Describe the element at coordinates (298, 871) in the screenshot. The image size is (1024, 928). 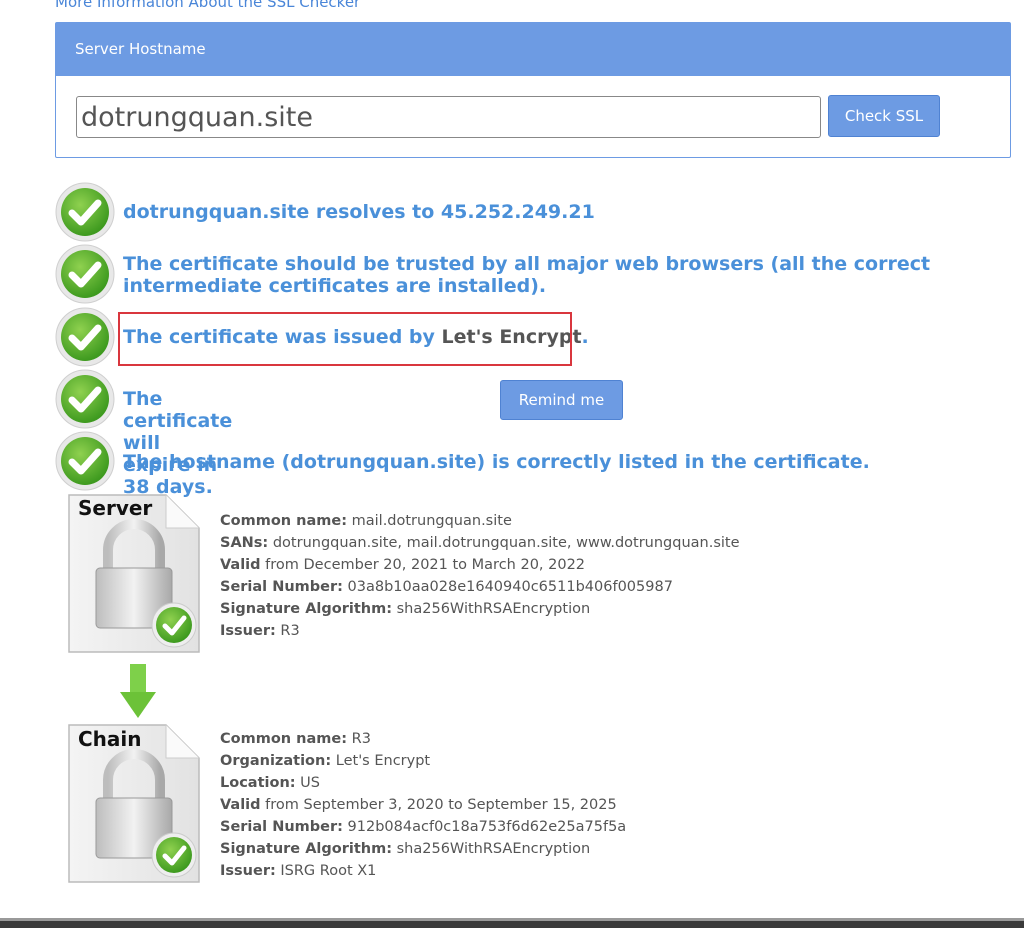
I see `cert-field: Issuer: ISRG Root X1` at that location.